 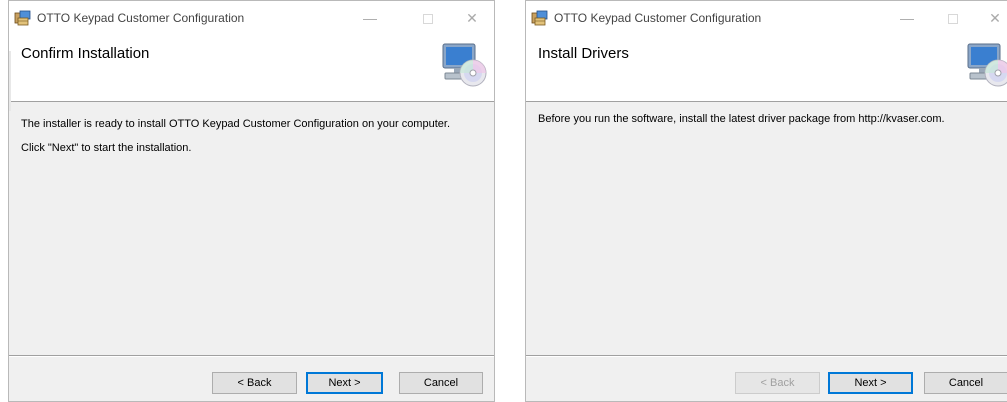 I want to click on header-banner: Confirm Installation, so click(x=251, y=68).